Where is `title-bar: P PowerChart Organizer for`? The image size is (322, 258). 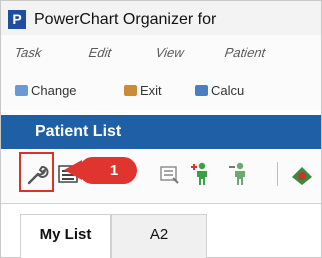
title-bar: P PowerChart Organizer for is located at coordinates (161, 18).